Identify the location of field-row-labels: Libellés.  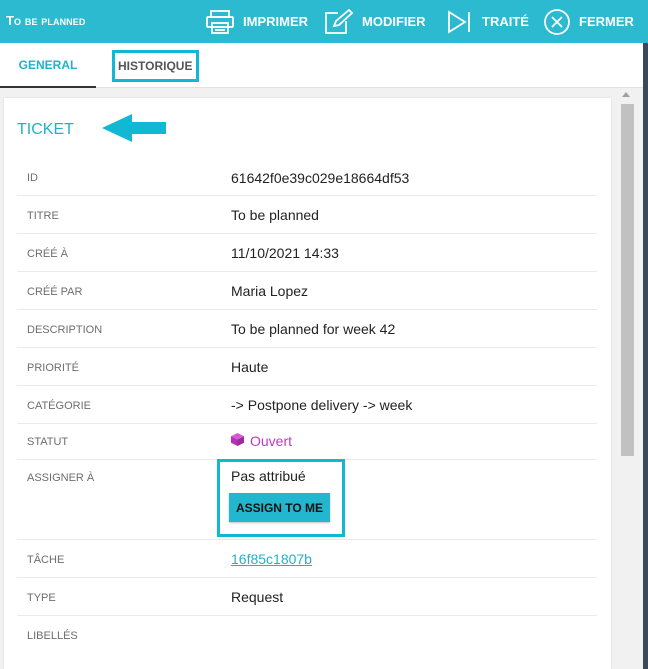
(307, 635).